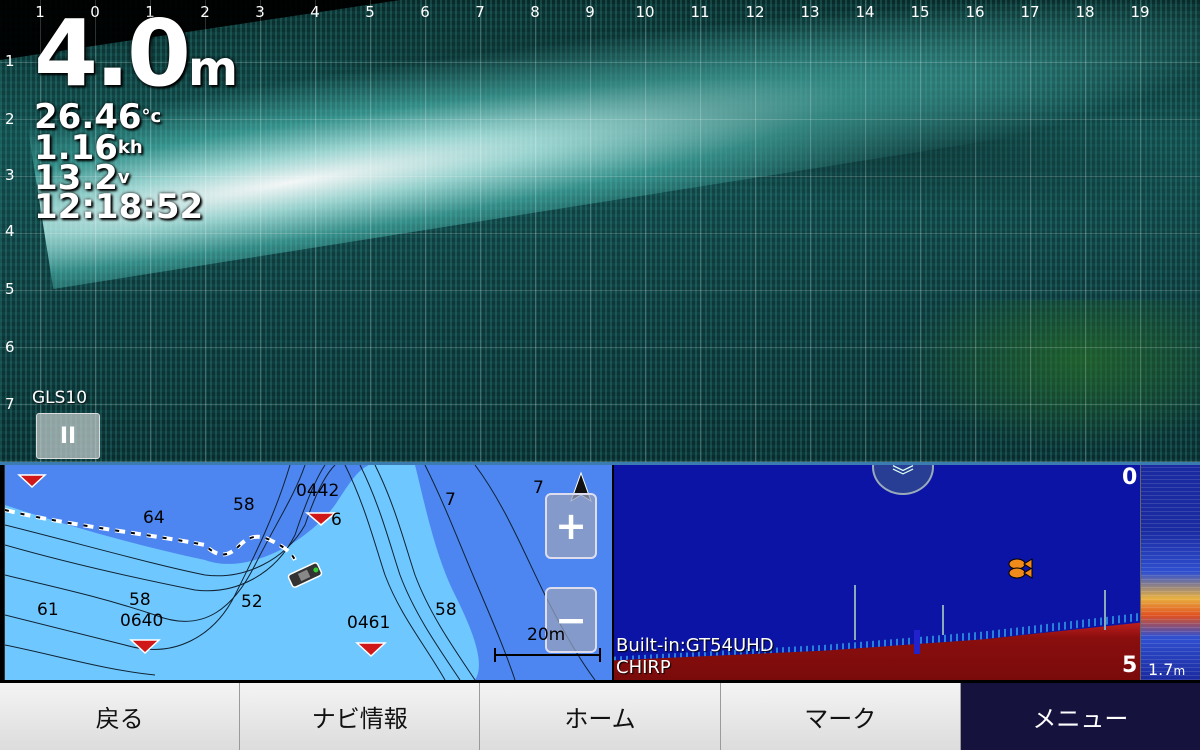  What do you see at coordinates (151, 116) in the screenshot?
I see `water-temp-unit: °c` at bounding box center [151, 116].